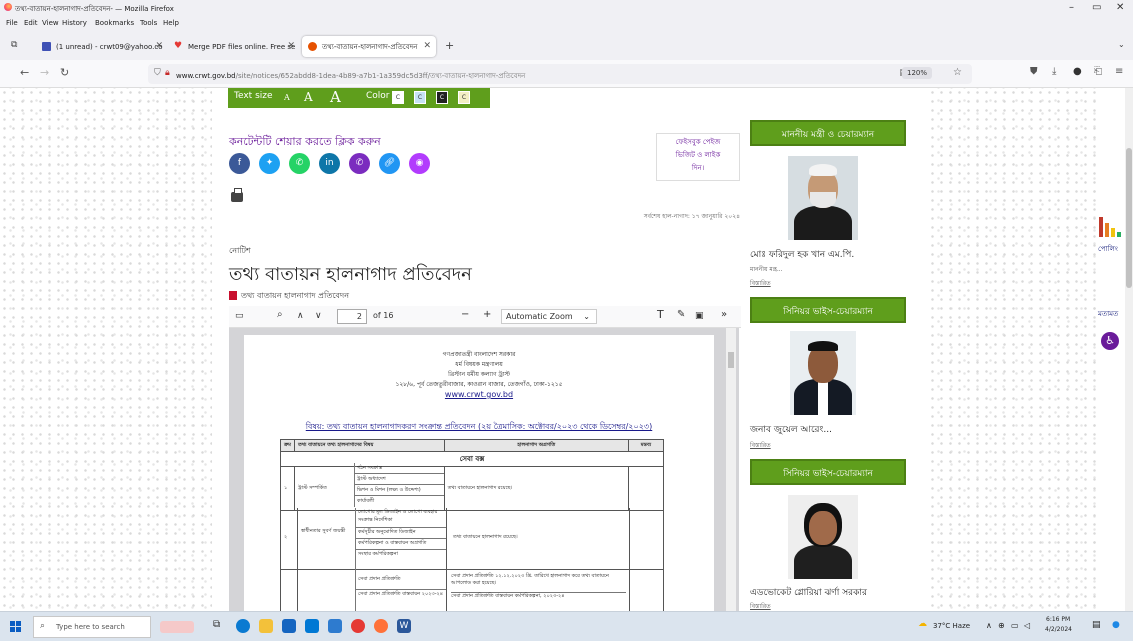 This screenshot has height=641, width=1133. I want to click on downloads-icon: ⤓, so click(1054, 71).